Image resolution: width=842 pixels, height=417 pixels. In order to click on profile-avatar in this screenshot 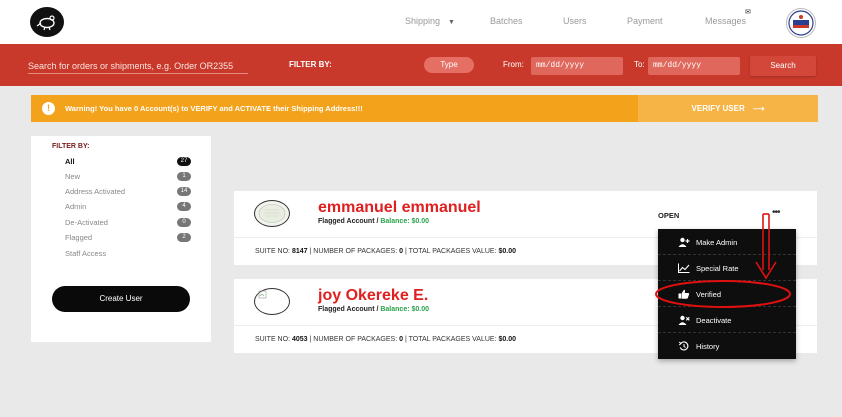, I will do `click(801, 23)`.